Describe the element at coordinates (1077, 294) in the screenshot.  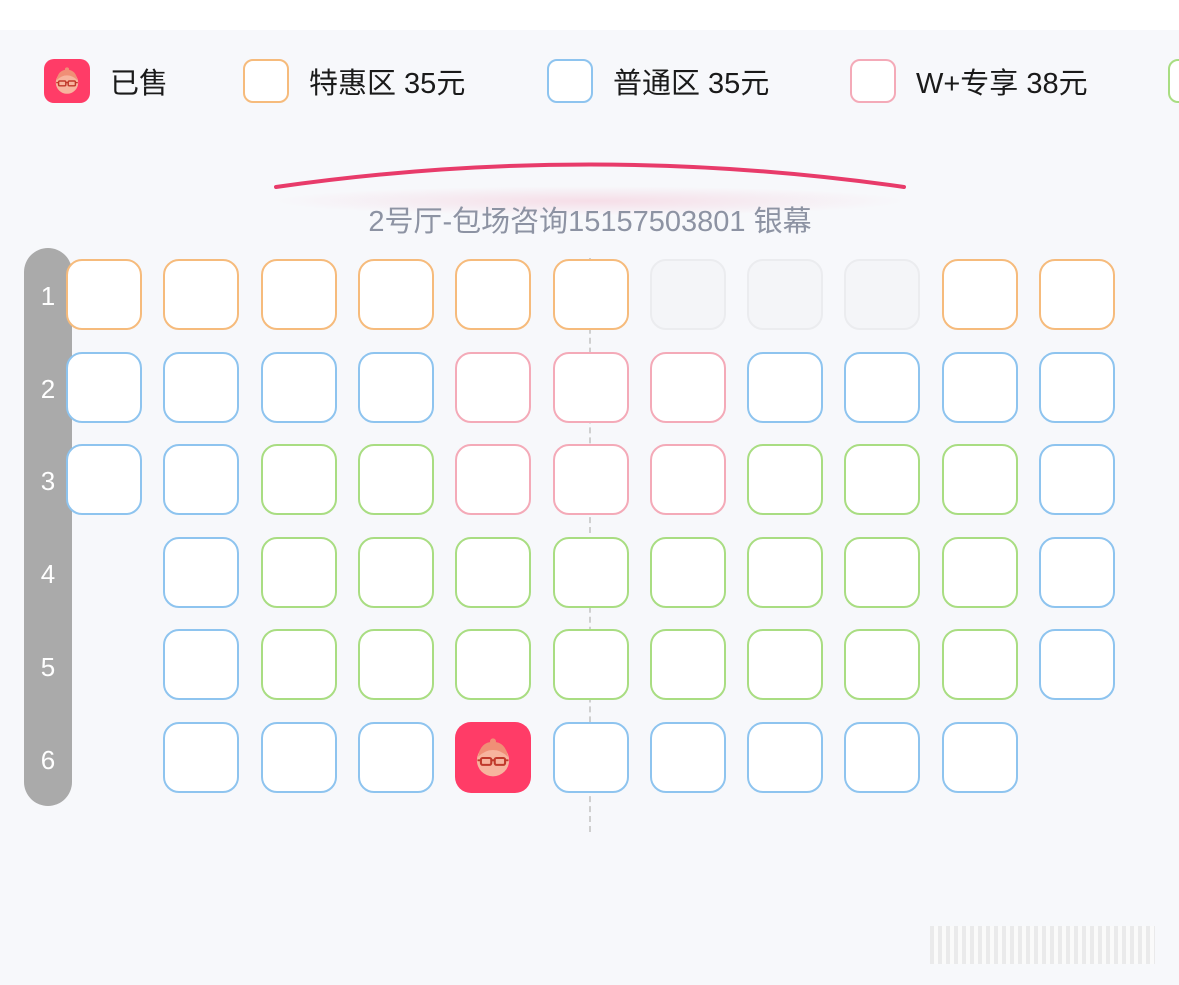
I see `seat-r1-c11-special` at that location.